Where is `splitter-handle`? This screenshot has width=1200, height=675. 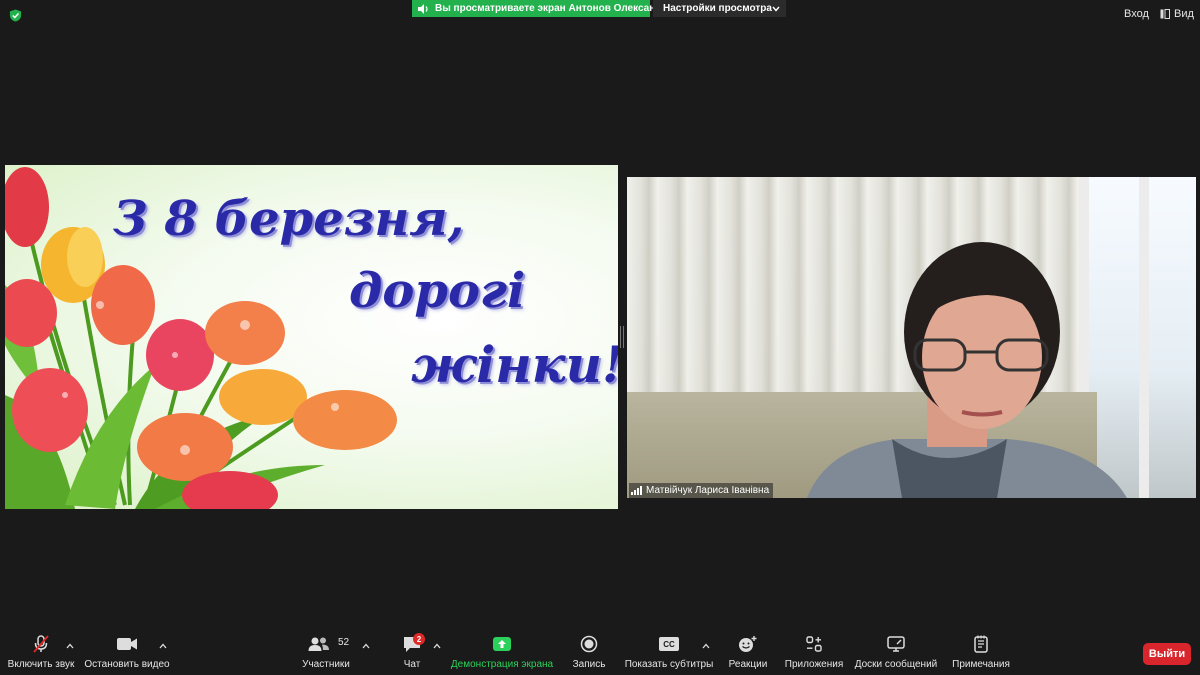
splitter-handle is located at coordinates (622, 337).